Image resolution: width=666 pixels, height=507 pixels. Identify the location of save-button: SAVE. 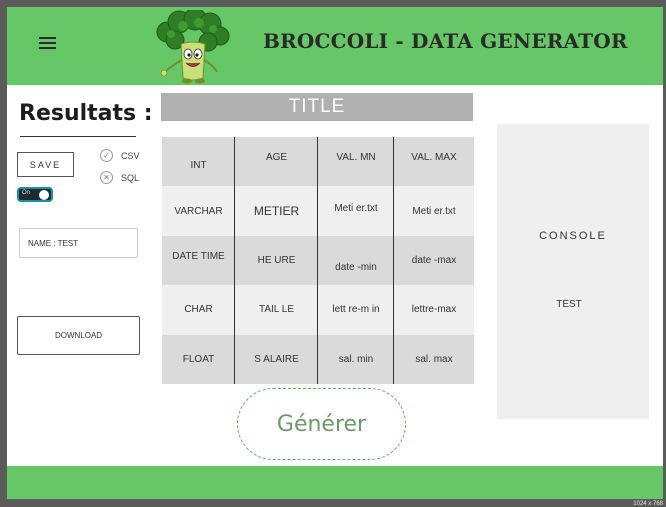
(45, 164).